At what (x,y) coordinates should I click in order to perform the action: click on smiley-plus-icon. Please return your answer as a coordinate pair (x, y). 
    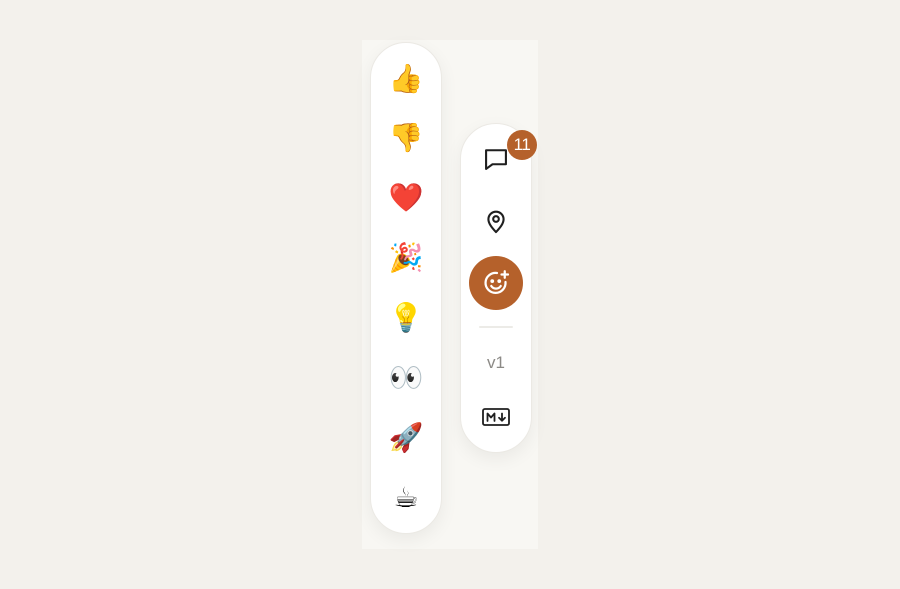
    Looking at the image, I should click on (497, 282).